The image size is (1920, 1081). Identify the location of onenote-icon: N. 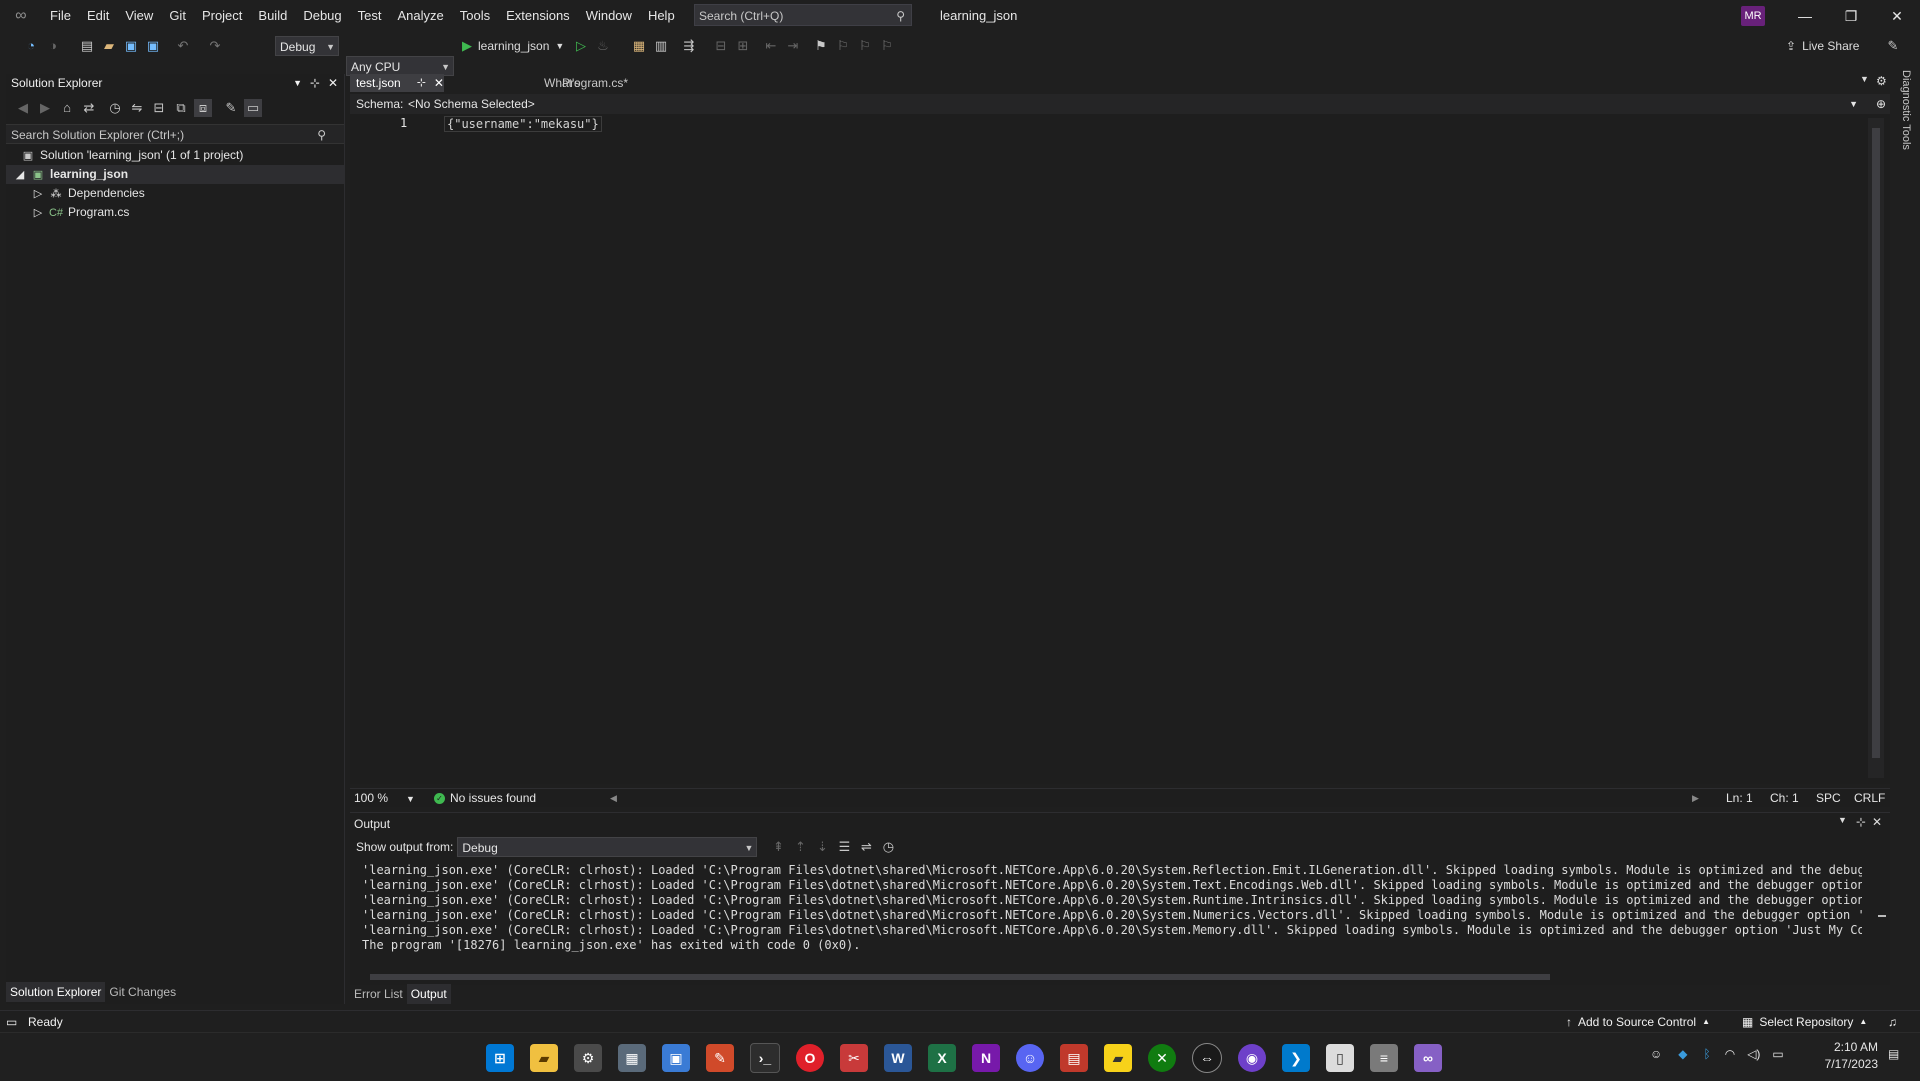
(986, 1058).